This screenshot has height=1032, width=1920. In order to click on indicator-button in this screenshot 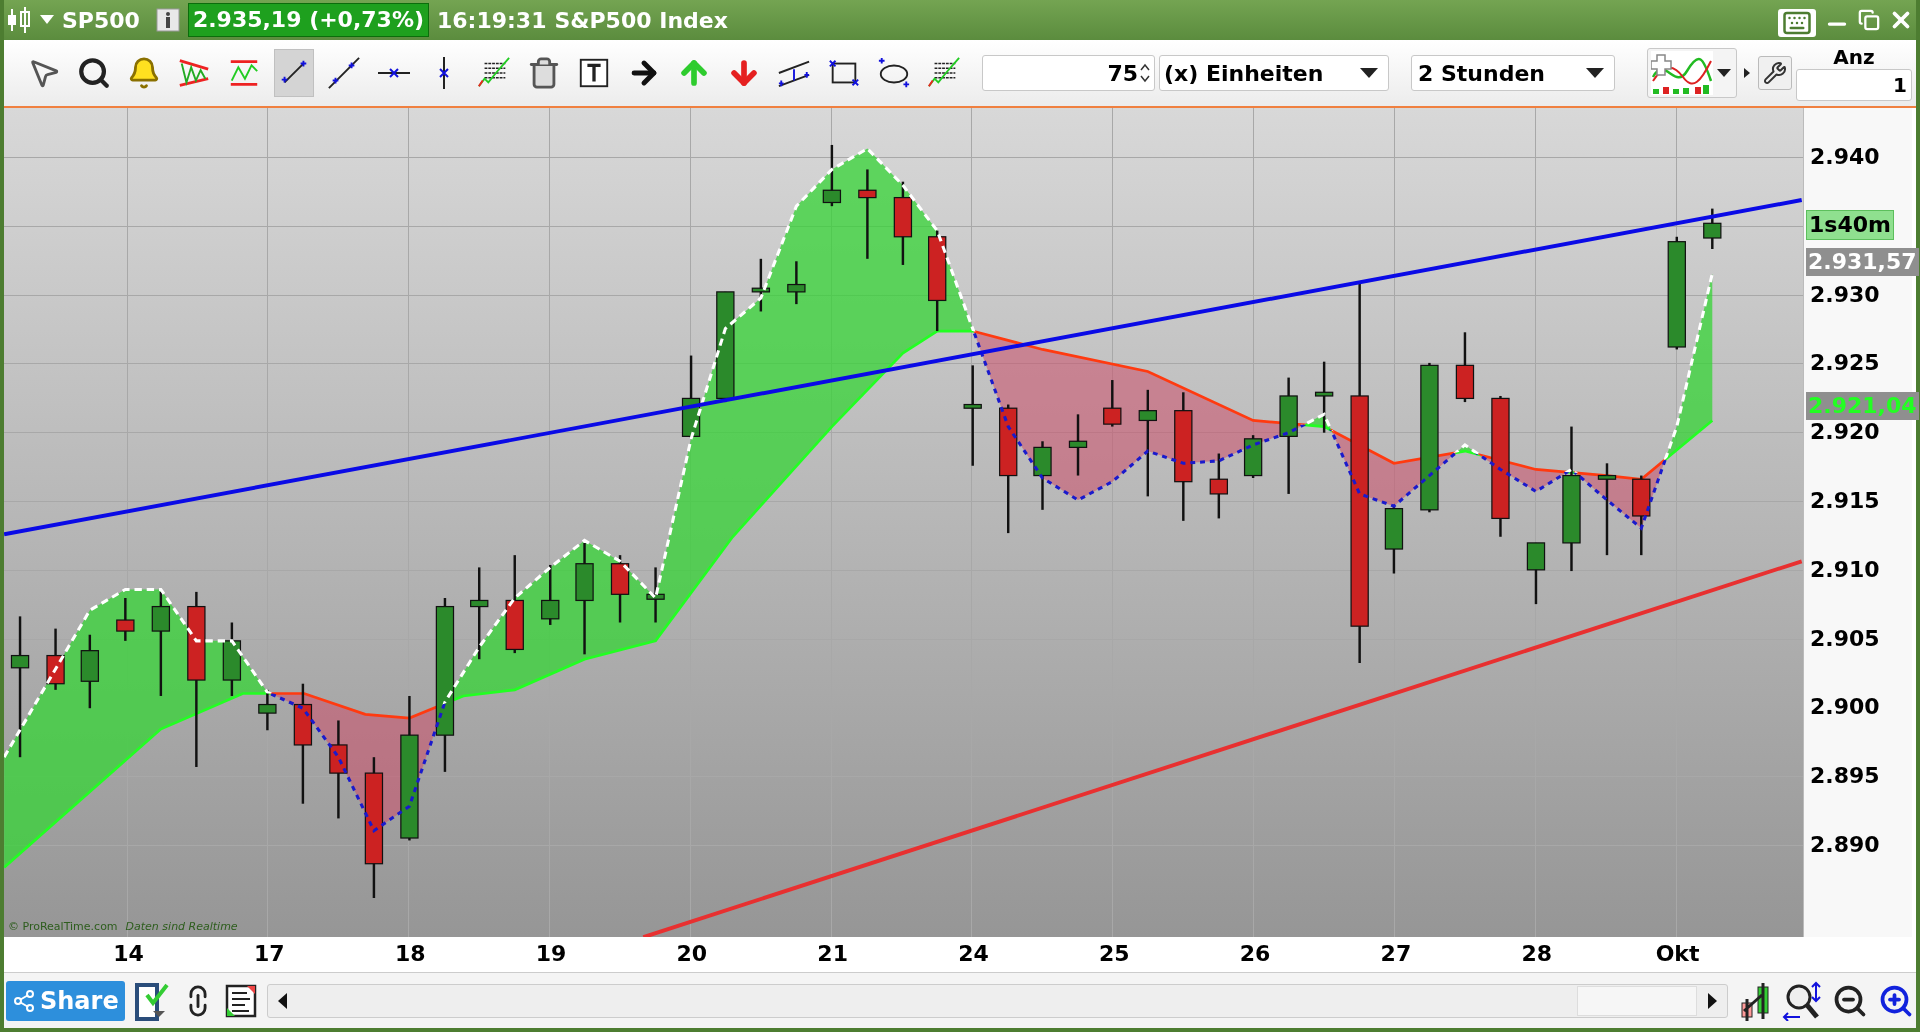, I will do `click(1692, 73)`.